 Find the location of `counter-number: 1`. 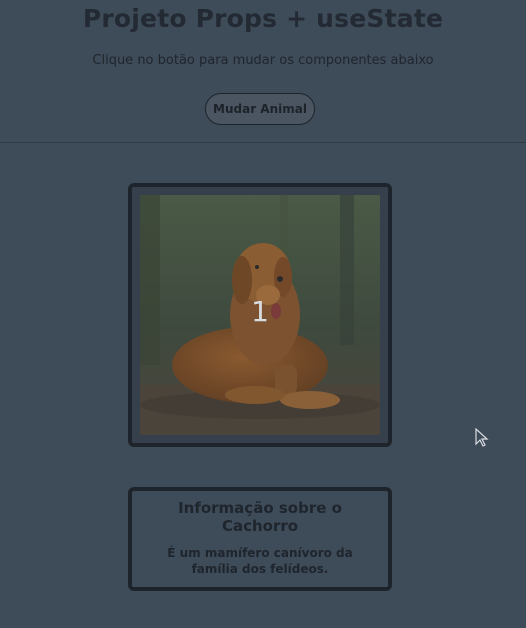

counter-number: 1 is located at coordinates (260, 311).